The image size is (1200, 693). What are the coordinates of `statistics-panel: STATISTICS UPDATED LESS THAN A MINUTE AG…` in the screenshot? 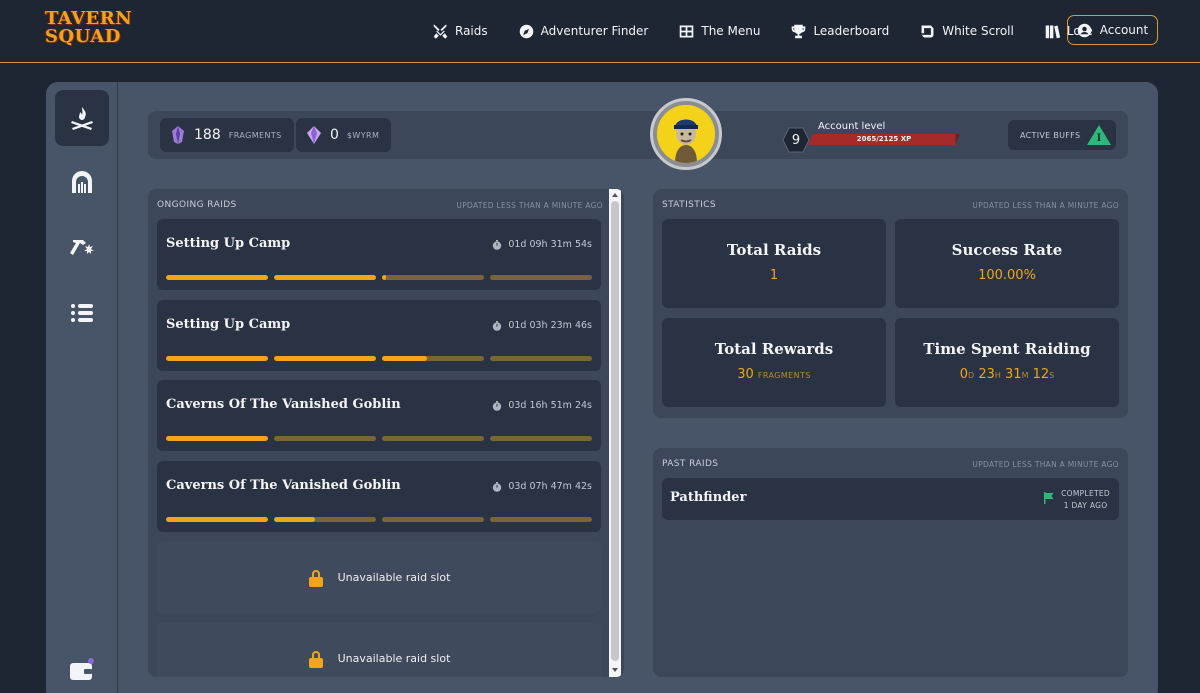 It's located at (890, 303).